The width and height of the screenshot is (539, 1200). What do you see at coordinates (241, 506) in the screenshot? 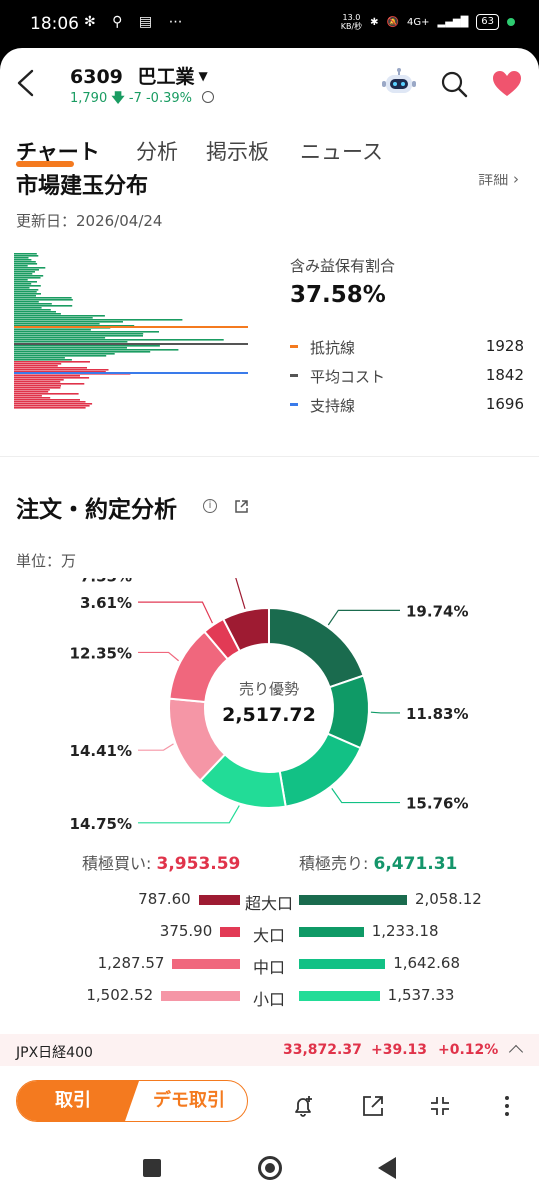
I see `share-icon` at bounding box center [241, 506].